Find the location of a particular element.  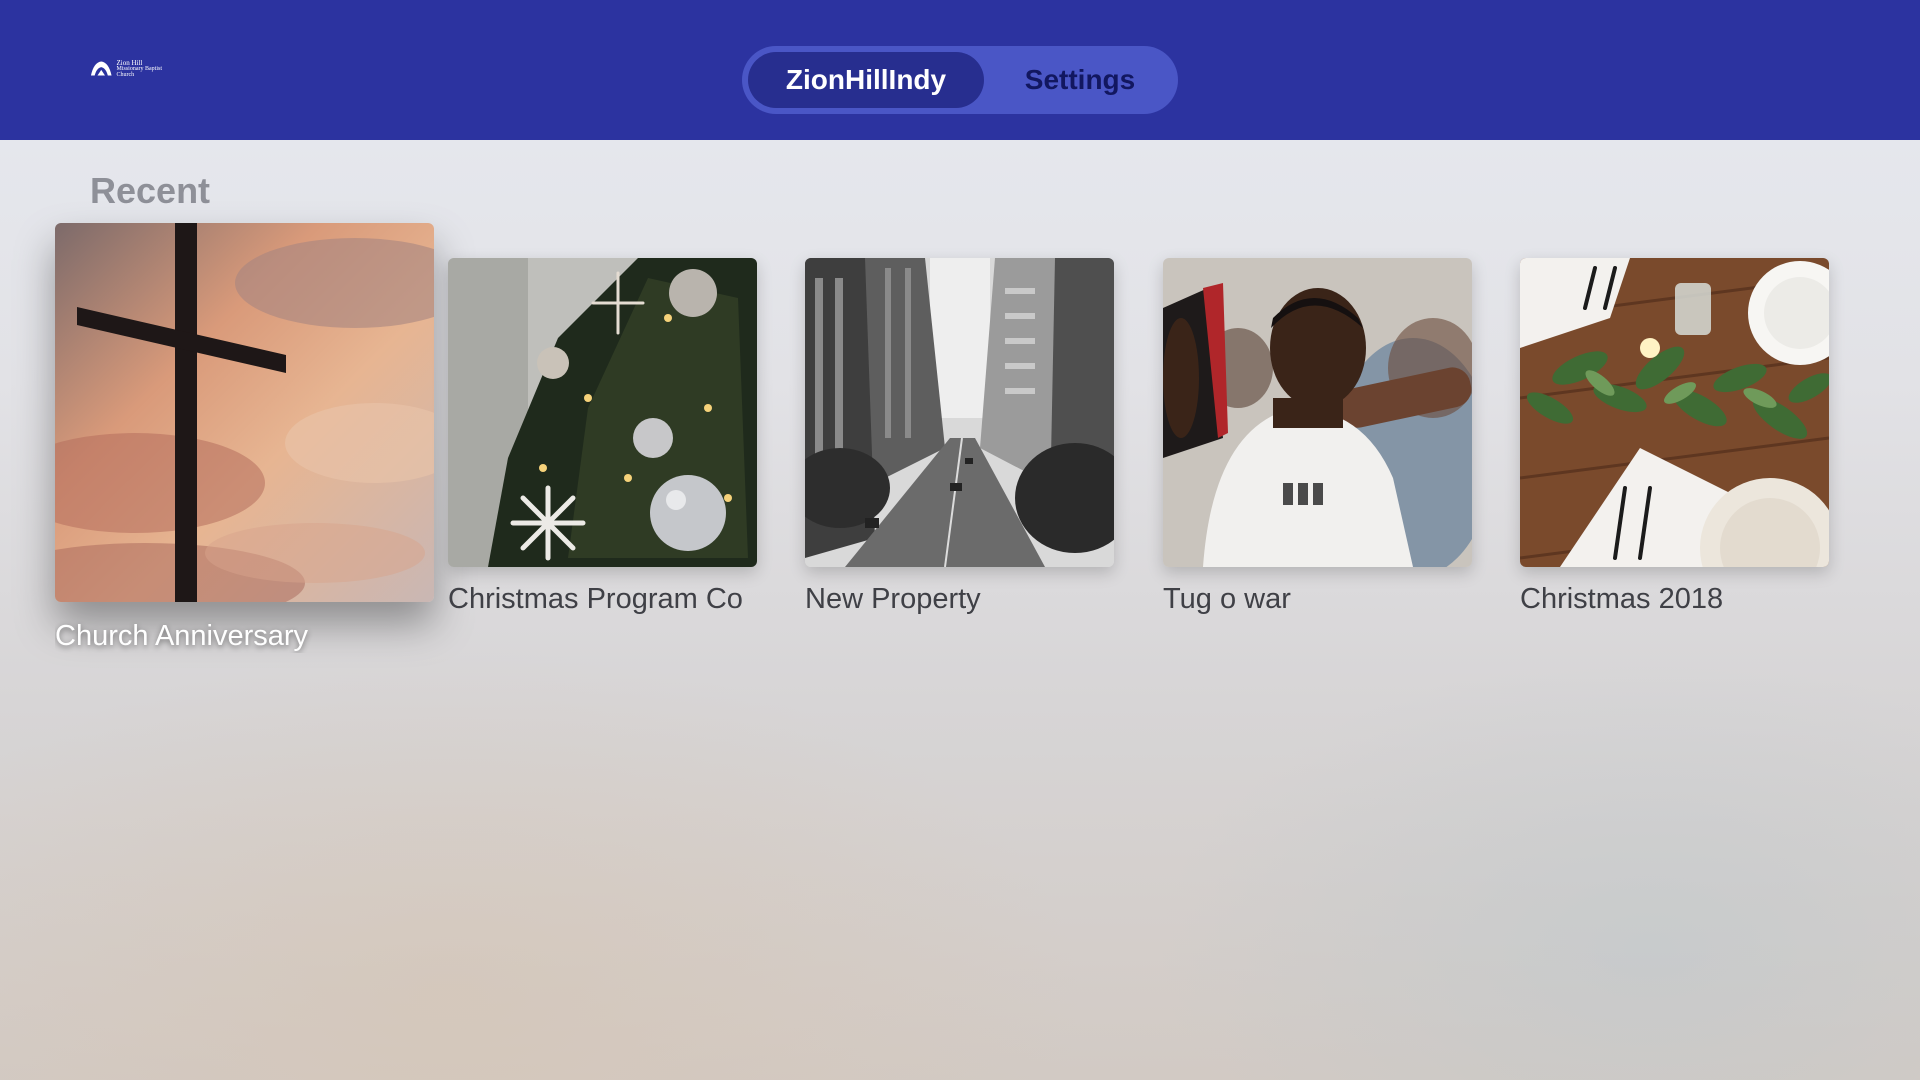

media-card-title: Church Anniversary is located at coordinates (182, 636).